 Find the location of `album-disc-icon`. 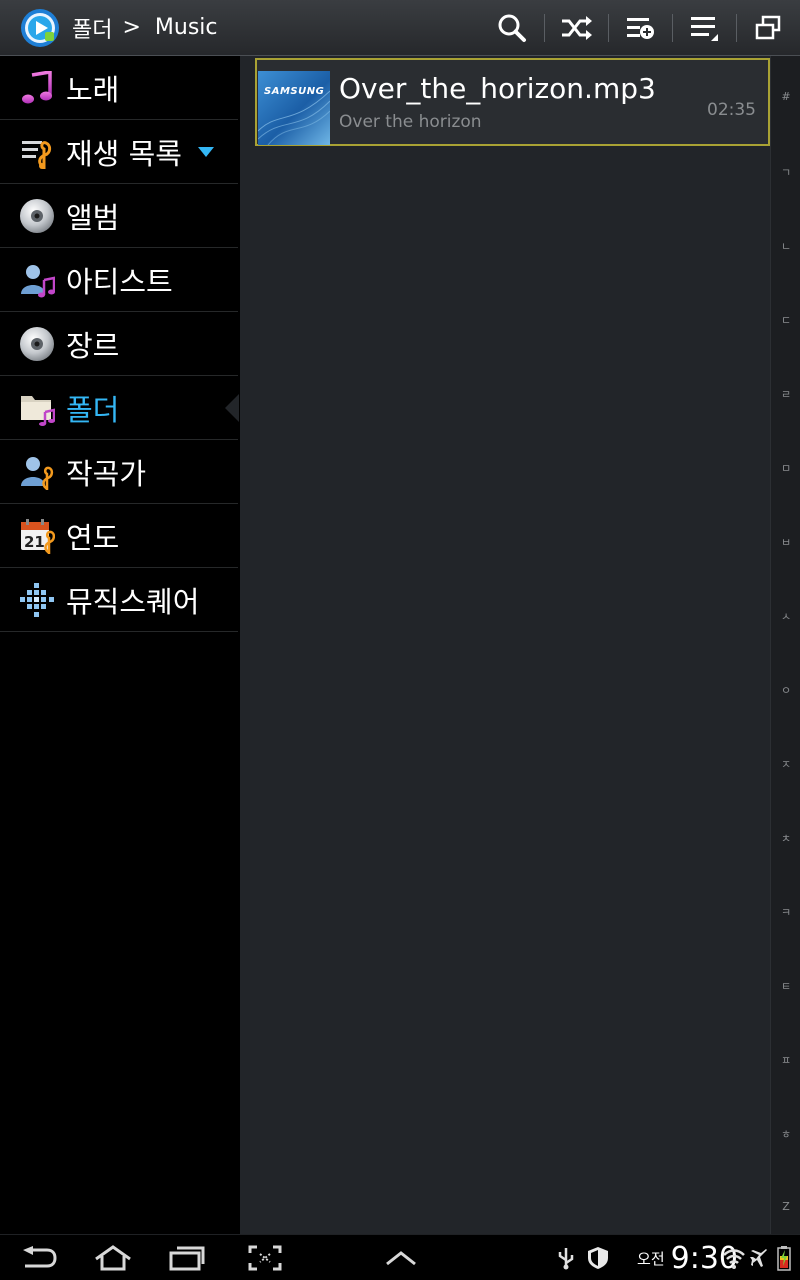

album-disc-icon is located at coordinates (37, 216).